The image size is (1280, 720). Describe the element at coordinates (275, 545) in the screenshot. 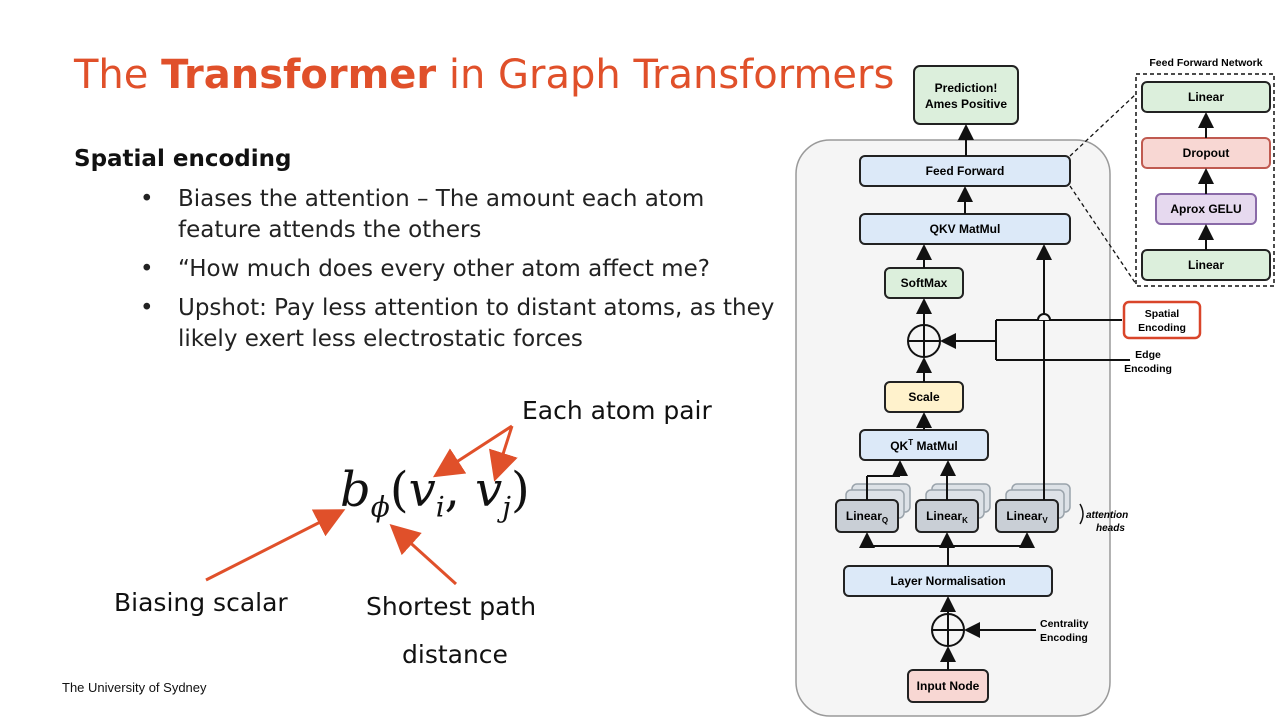

I see `arrow-to-b` at that location.